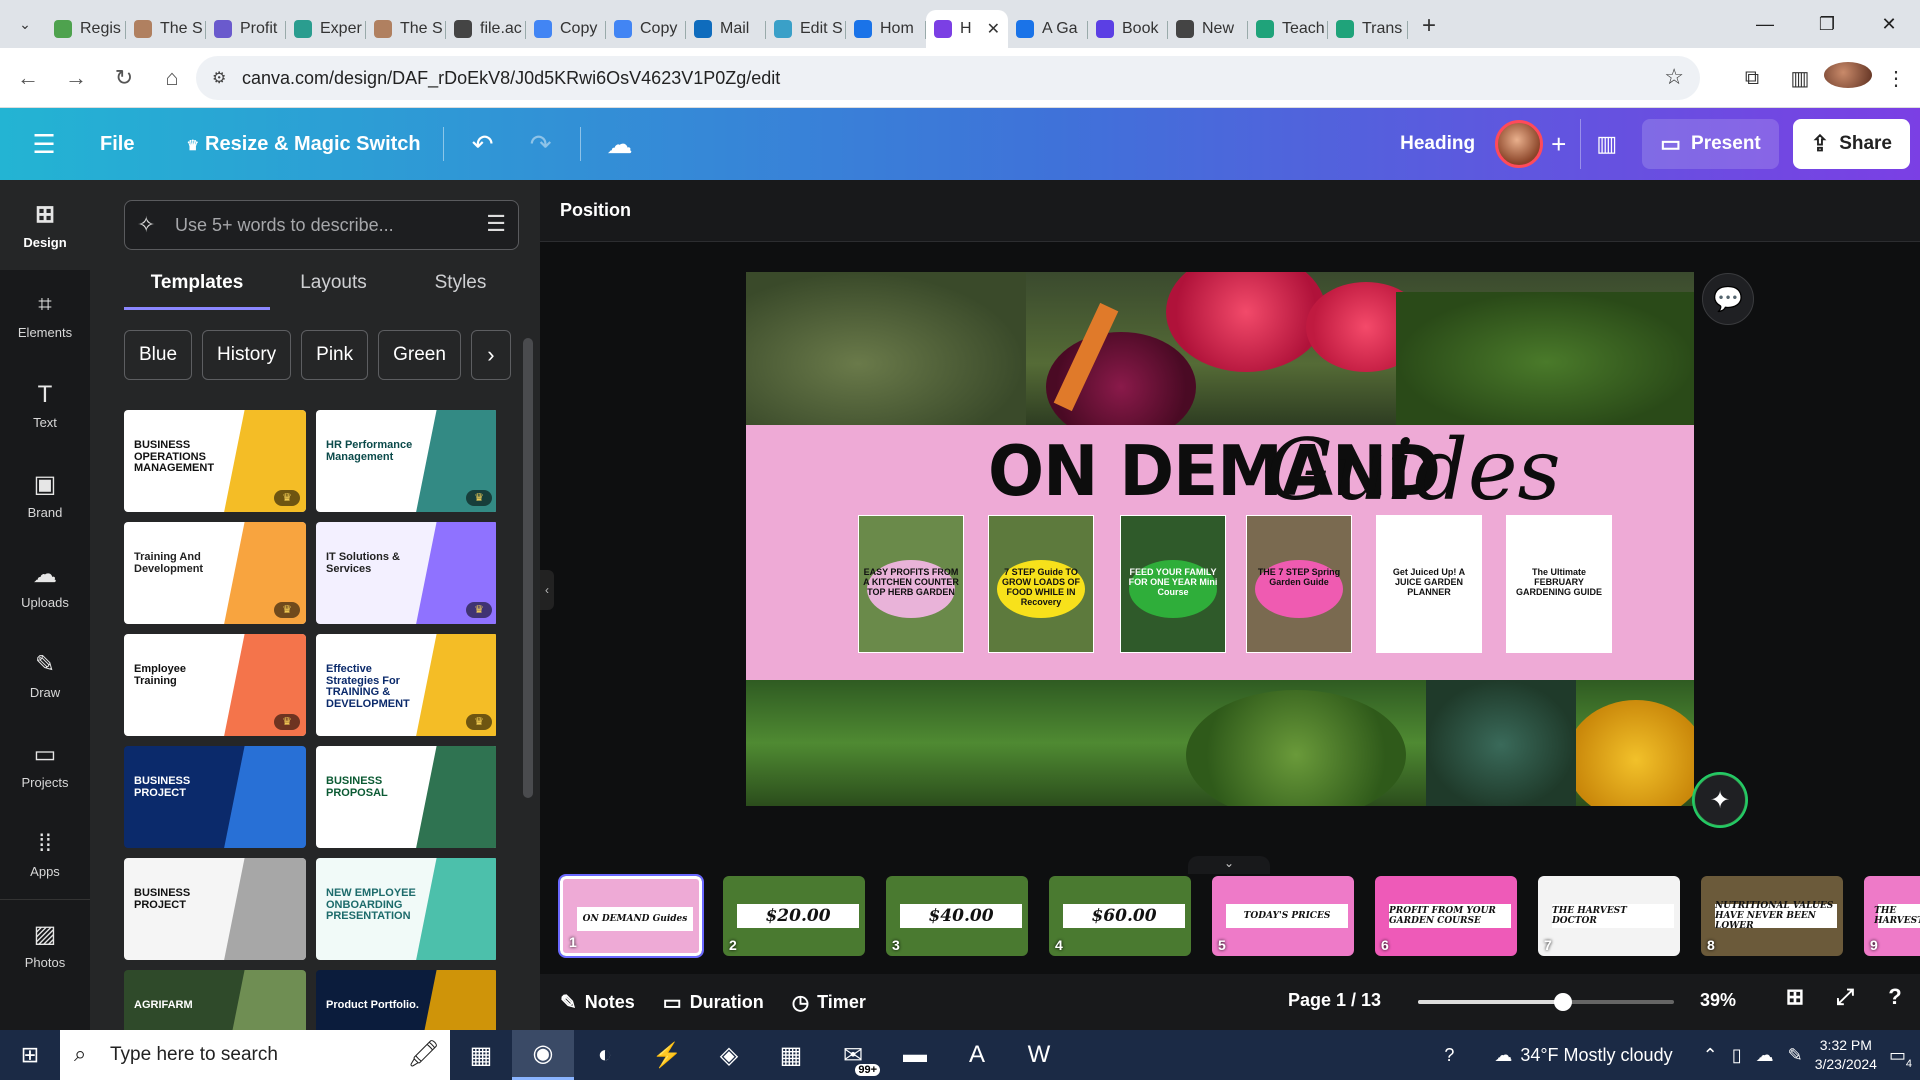  I want to click on rail-item-photos: ▨ Photos, so click(45, 945).